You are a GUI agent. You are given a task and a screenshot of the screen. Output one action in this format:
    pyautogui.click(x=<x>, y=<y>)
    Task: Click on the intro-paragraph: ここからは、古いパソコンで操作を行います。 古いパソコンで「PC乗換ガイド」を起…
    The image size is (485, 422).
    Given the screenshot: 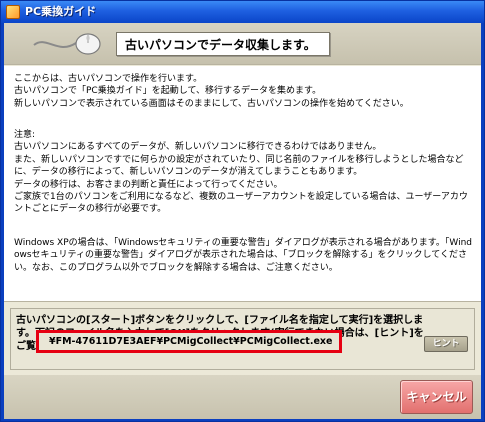 What is the action you would take?
    pyautogui.click(x=211, y=91)
    